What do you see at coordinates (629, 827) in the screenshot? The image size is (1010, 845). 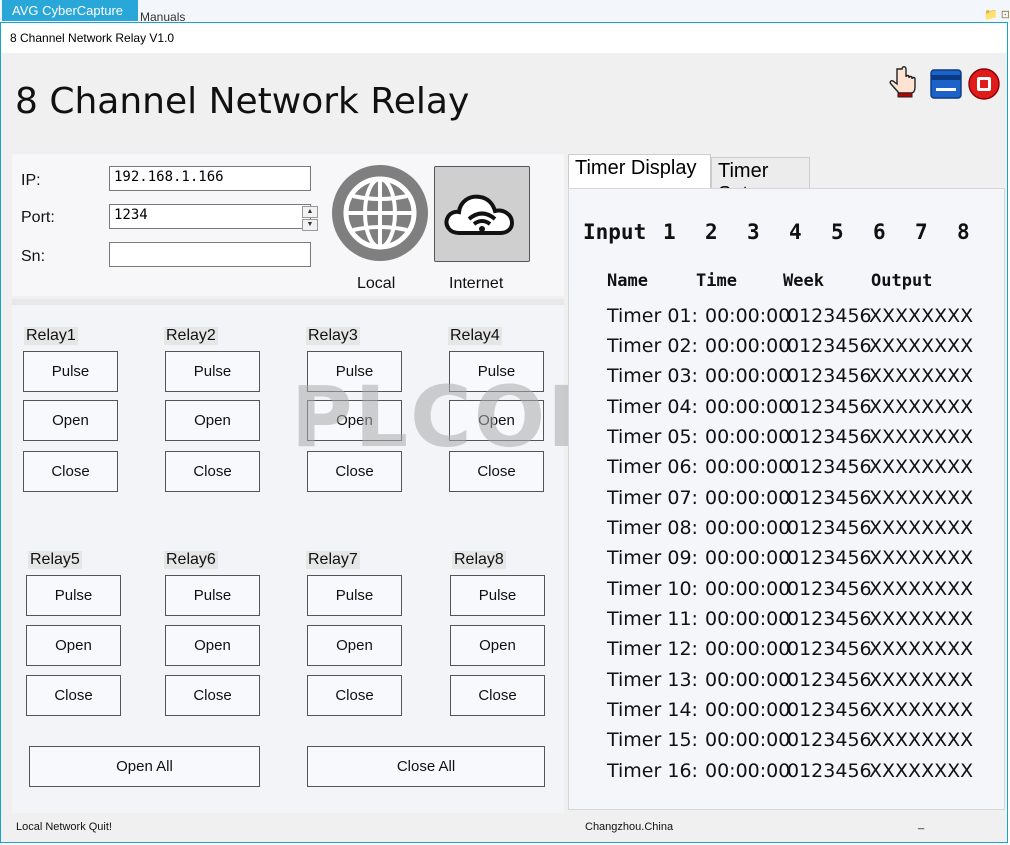 I see `status-location: Changzhou.China` at bounding box center [629, 827].